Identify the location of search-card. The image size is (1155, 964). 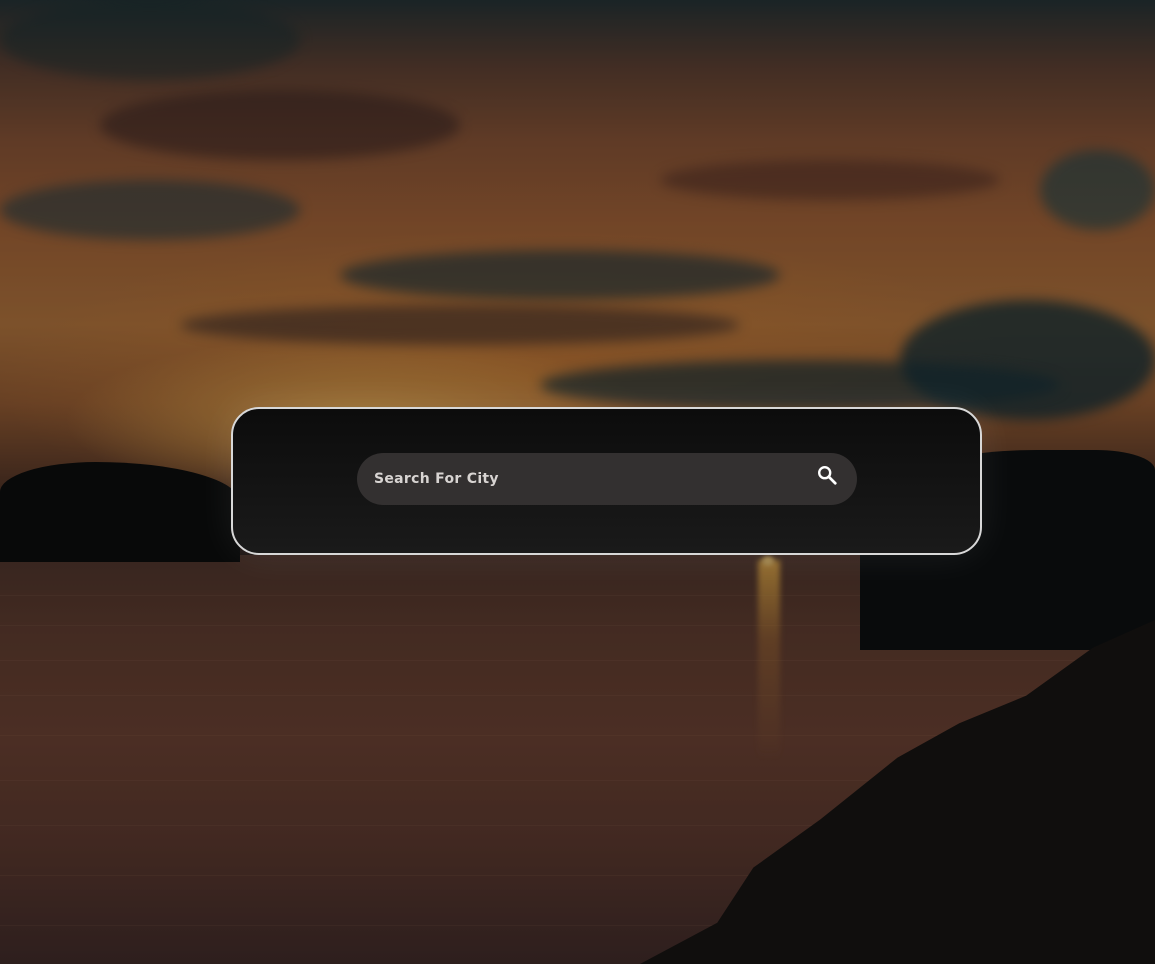
(606, 481).